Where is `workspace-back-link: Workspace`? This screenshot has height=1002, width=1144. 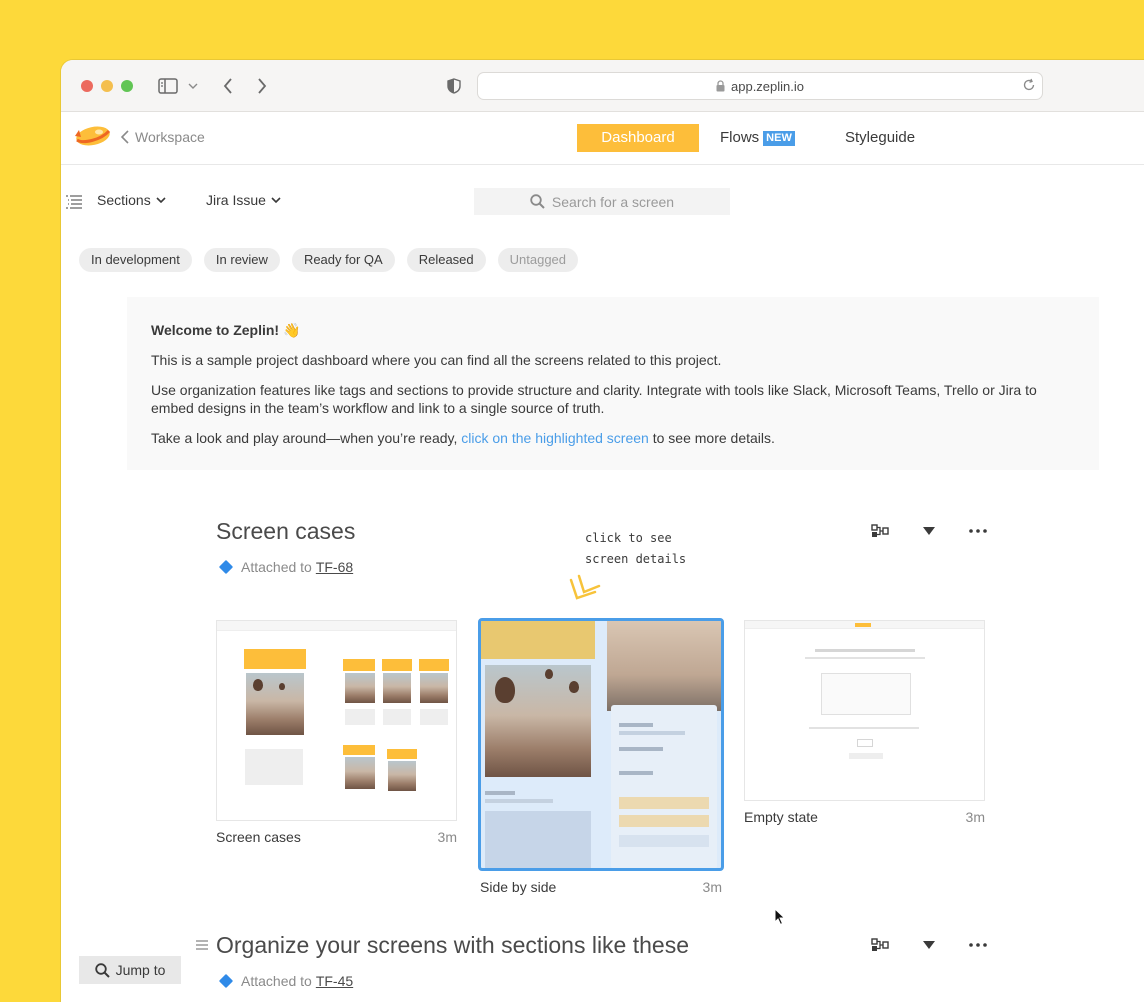
workspace-back-link: Workspace is located at coordinates (163, 137).